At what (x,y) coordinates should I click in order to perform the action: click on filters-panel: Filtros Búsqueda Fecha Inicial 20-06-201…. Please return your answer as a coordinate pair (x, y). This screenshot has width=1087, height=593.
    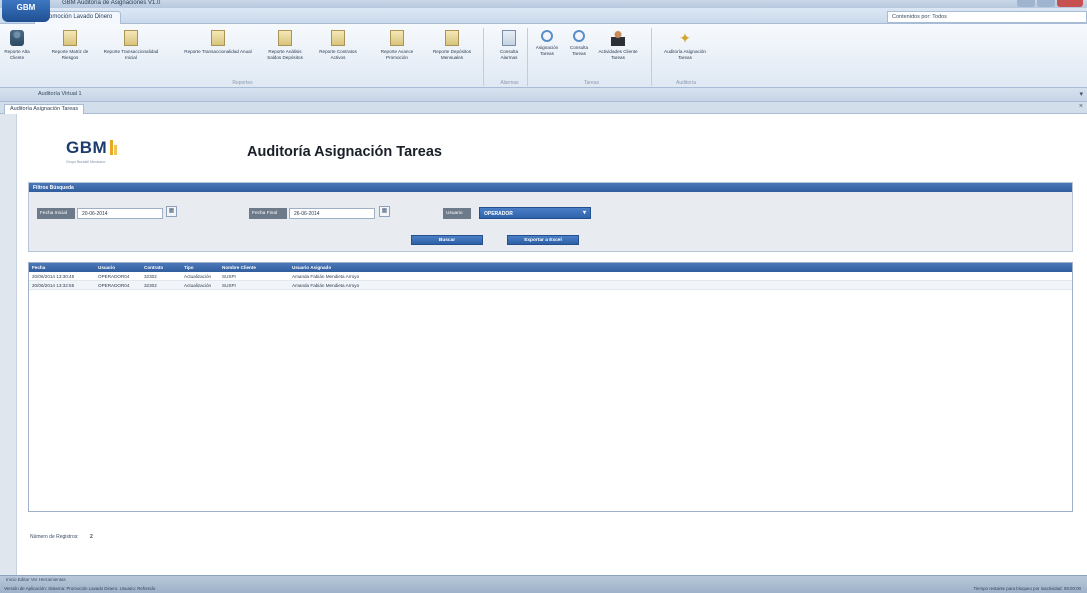
    Looking at the image, I should click on (550, 217).